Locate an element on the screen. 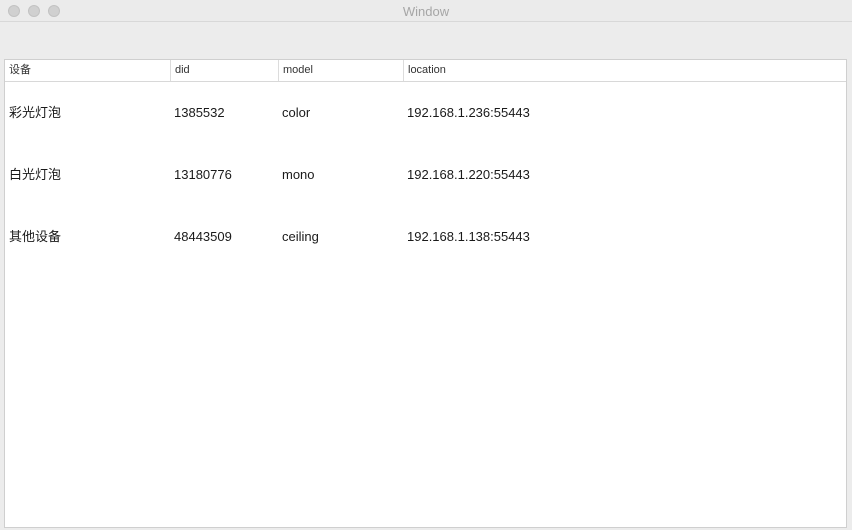 The image size is (852, 530). cell-location: 192.168.1.236:55443 is located at coordinates (468, 112).